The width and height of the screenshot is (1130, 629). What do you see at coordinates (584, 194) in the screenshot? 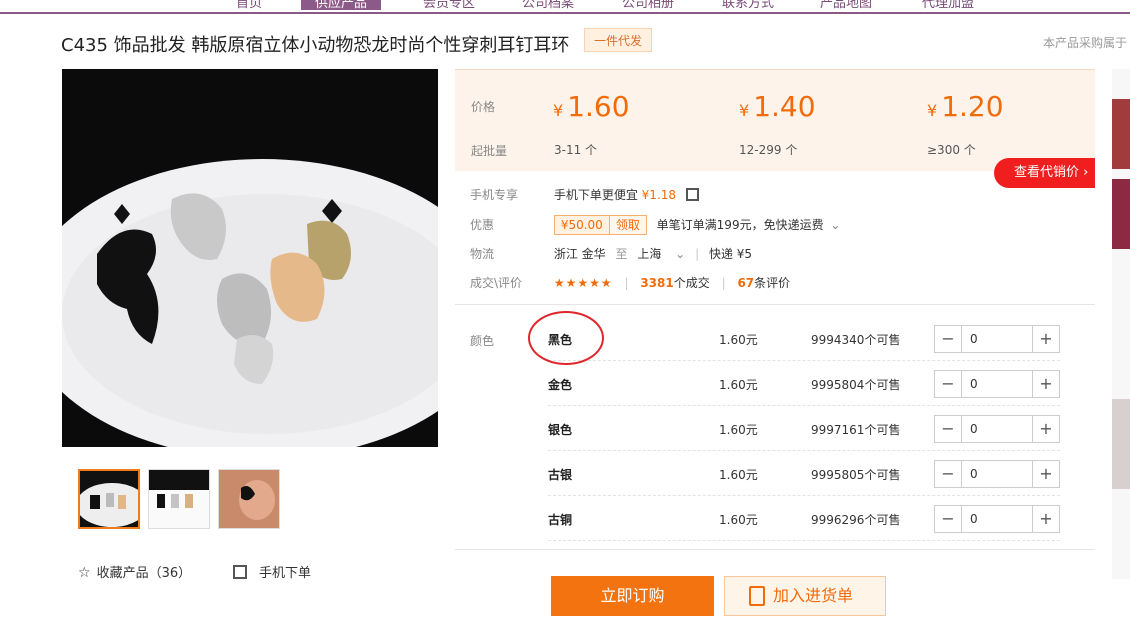
I see `mobile-exclusive-row: 手机专享 手机下单更便宜 ¥1.18` at bounding box center [584, 194].